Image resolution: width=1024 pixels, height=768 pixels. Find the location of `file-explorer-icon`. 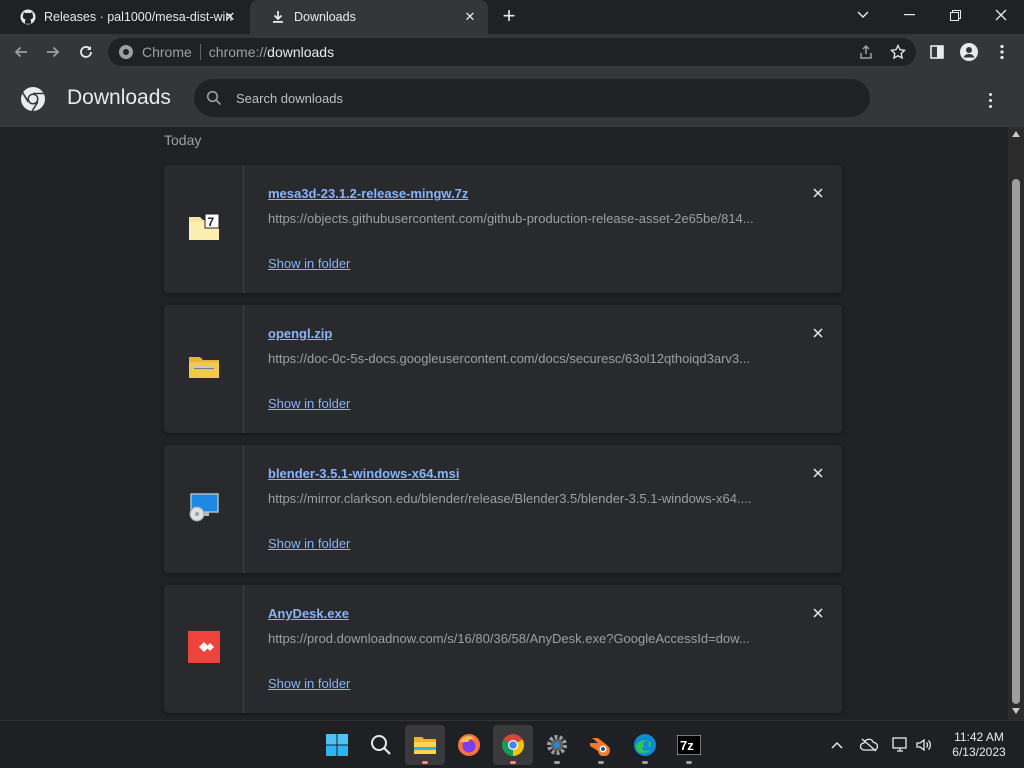

file-explorer-icon is located at coordinates (425, 745).